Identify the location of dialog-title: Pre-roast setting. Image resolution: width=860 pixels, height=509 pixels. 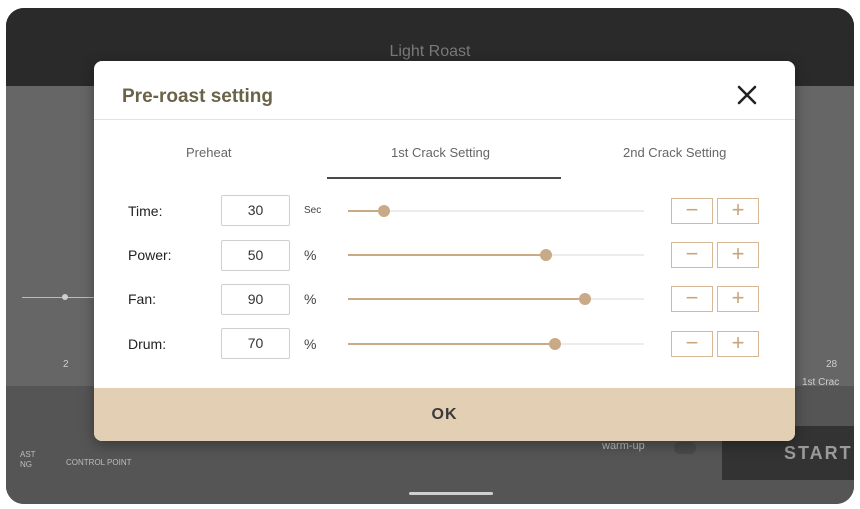
(197, 96).